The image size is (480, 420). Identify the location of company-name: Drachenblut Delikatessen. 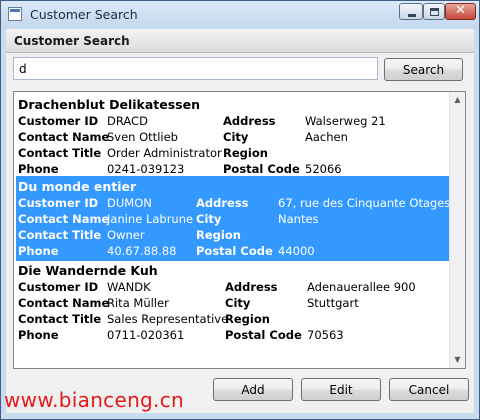
(109, 104).